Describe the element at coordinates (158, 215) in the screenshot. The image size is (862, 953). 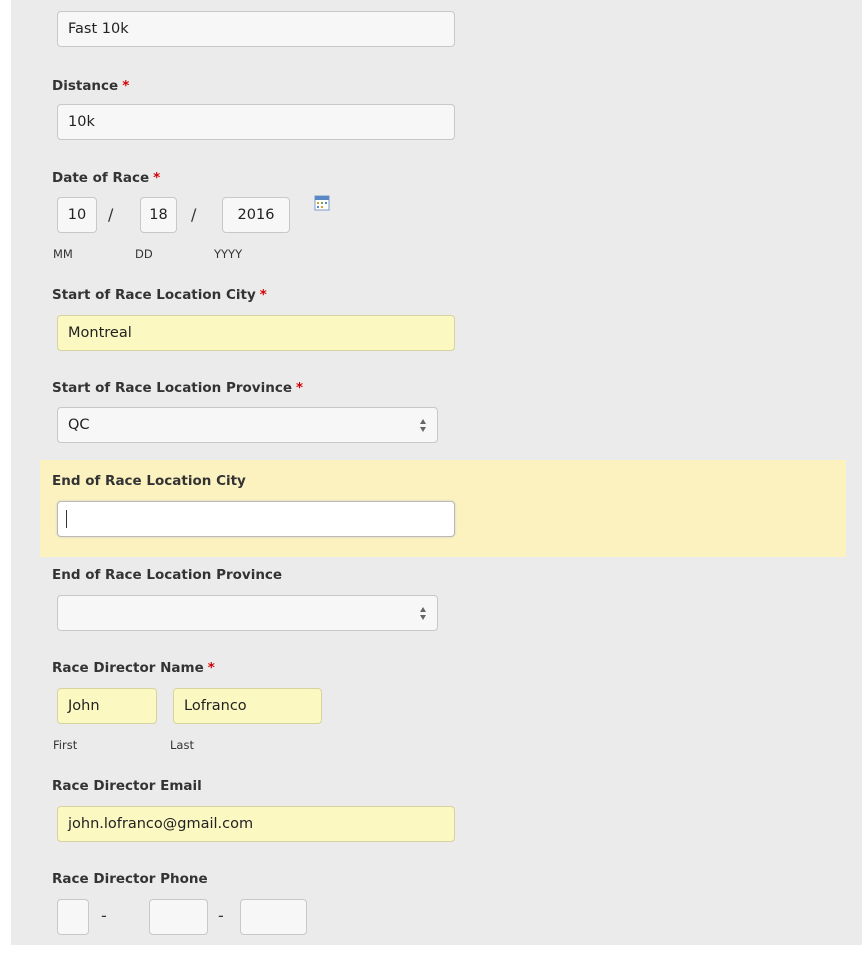
I see `date-day-input: 18` at that location.